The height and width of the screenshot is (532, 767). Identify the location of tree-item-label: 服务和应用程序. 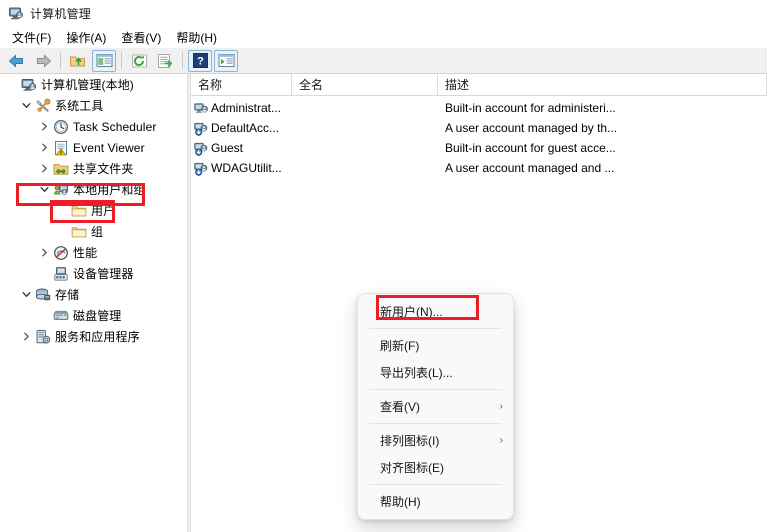
(97, 337).